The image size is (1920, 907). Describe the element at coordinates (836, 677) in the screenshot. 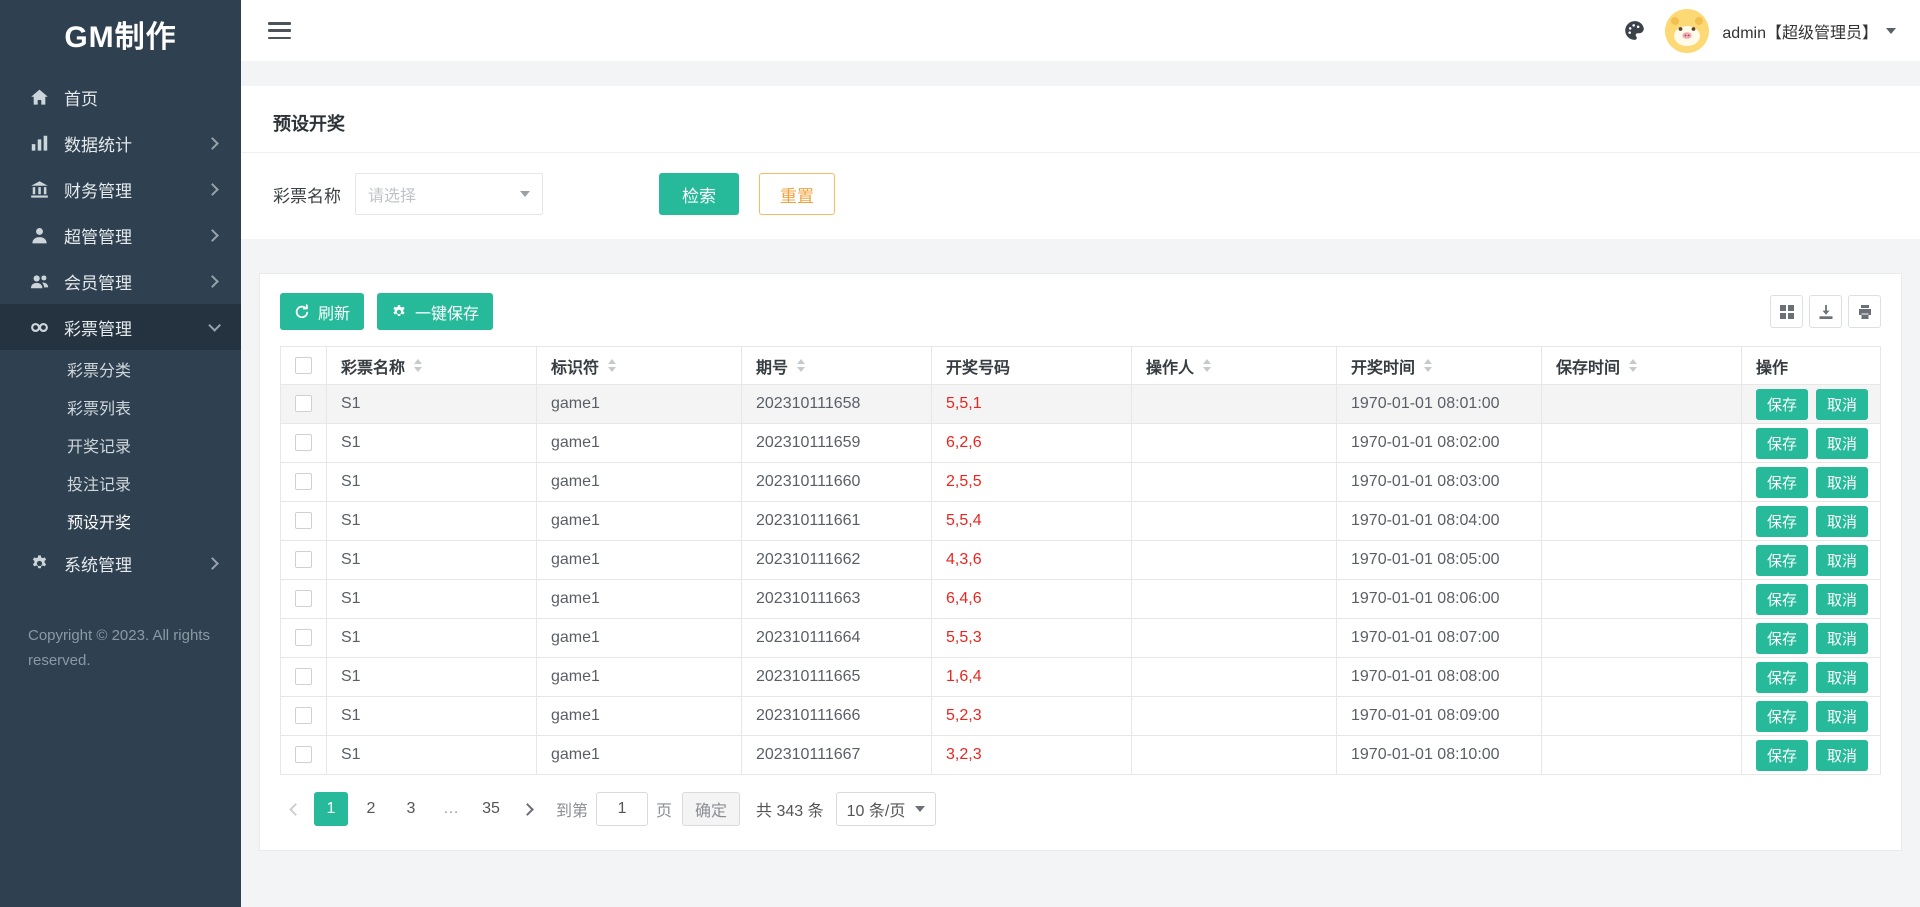

I see `cell-issue: 202310111665` at that location.